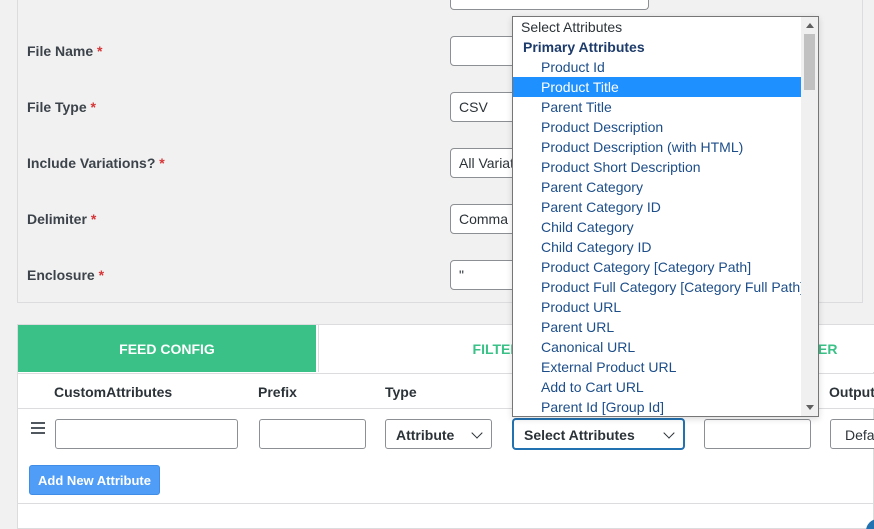 The height and width of the screenshot is (529, 874). Describe the element at coordinates (657, 67) in the screenshot. I see `dropdown-option: Product Id` at that location.